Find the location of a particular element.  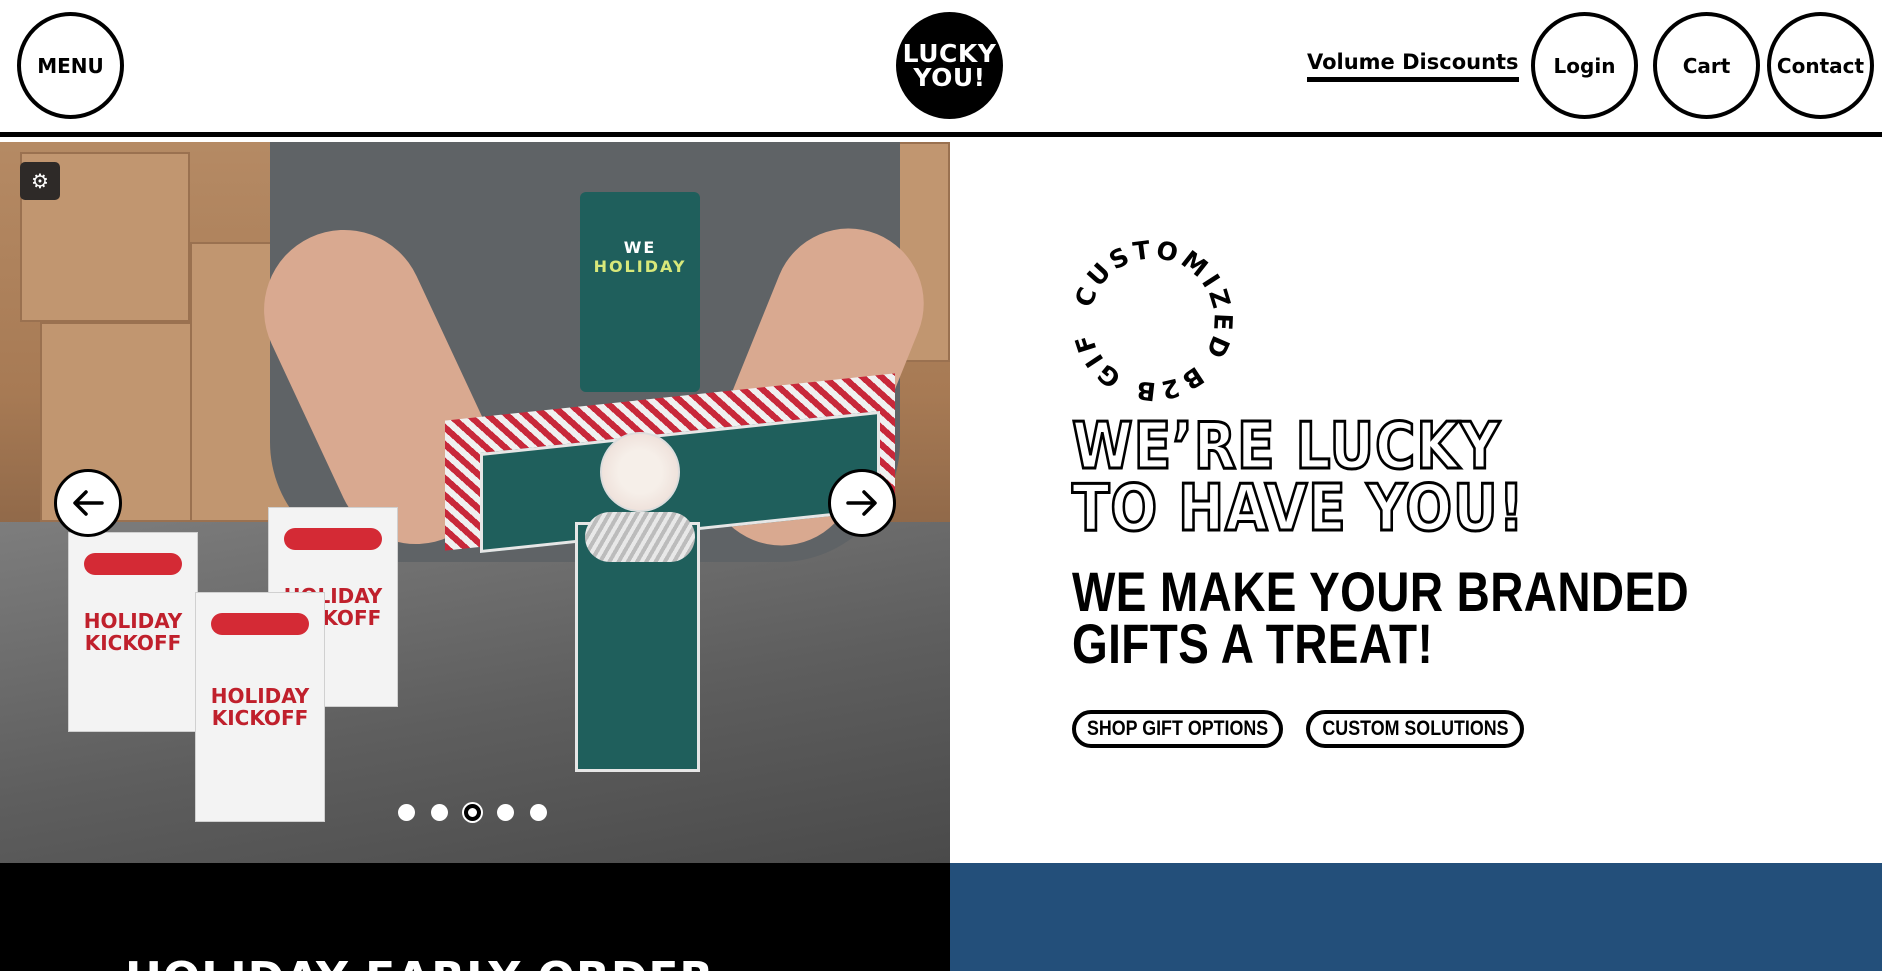

gift-treat is located at coordinates (640, 472).